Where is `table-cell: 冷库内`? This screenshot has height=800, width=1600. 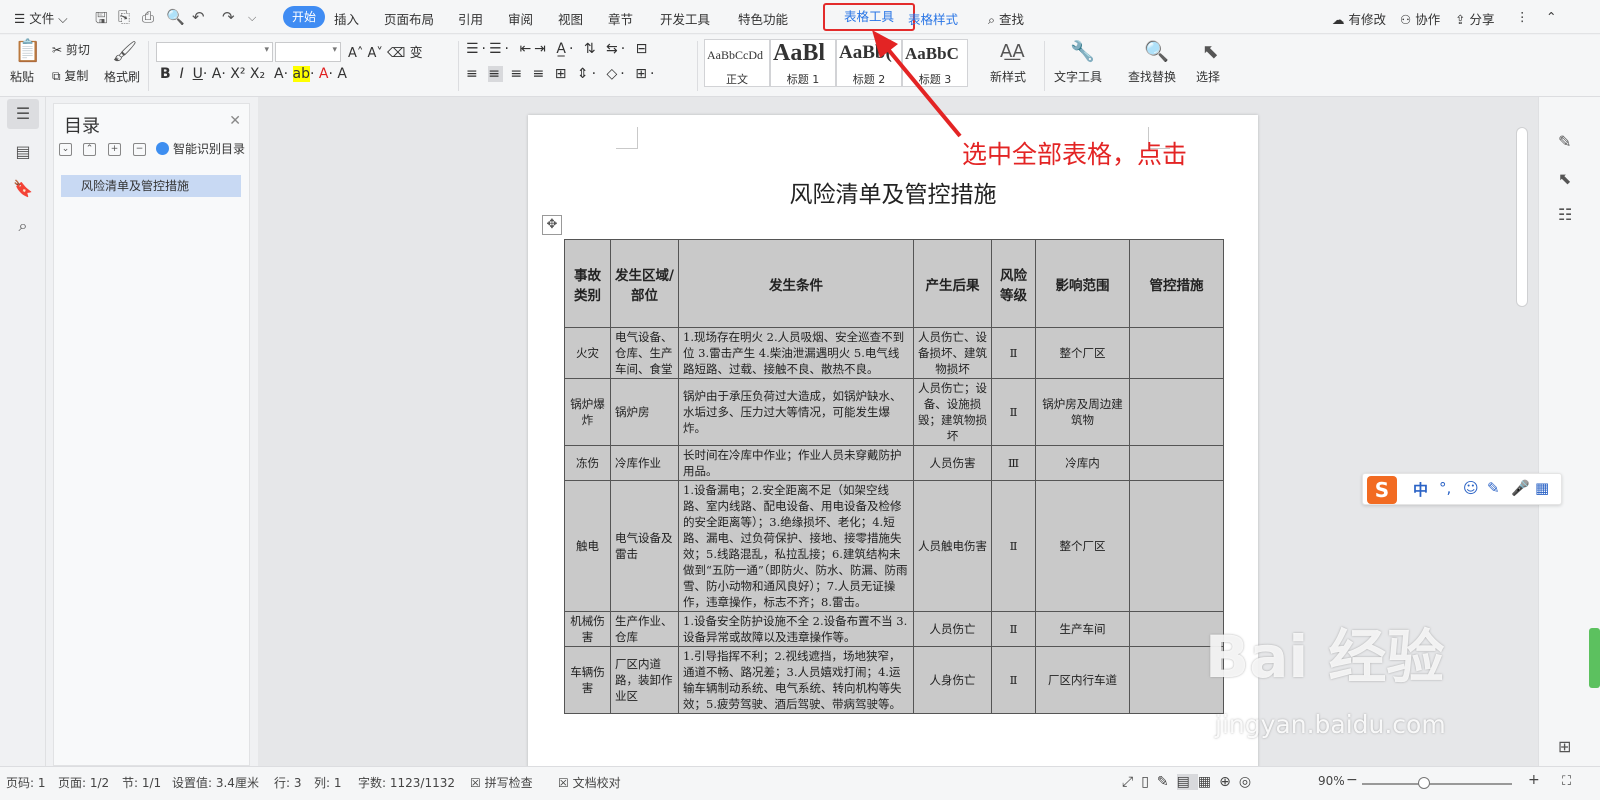
table-cell: 冷库内 is located at coordinates (1082, 463).